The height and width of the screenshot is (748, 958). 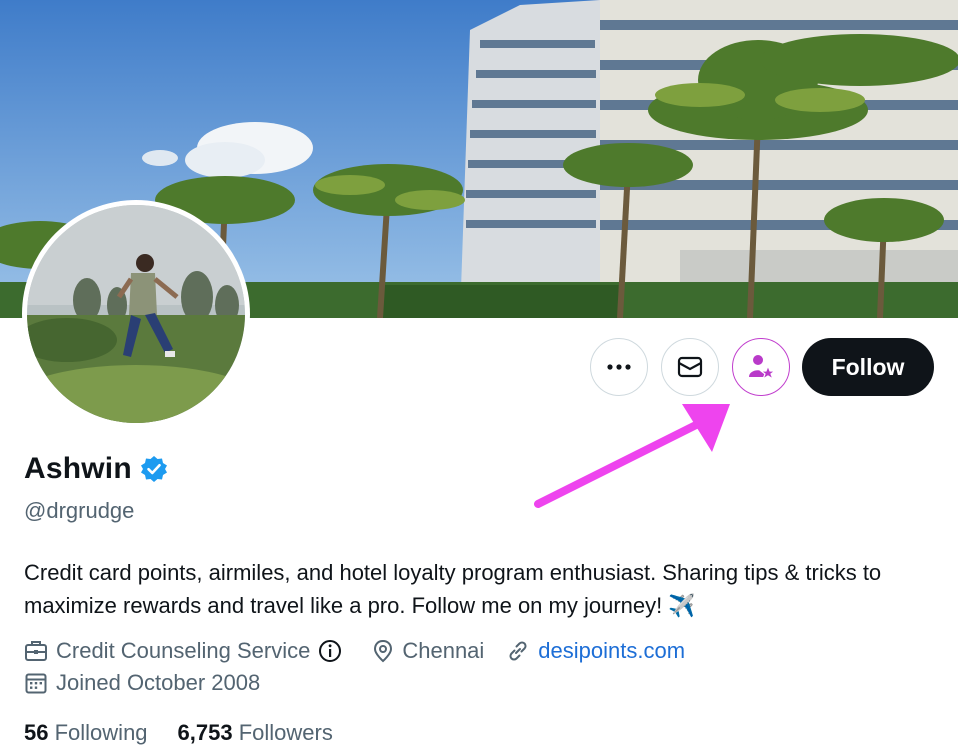 I want to click on location-item: Chennai, so click(x=428, y=651).